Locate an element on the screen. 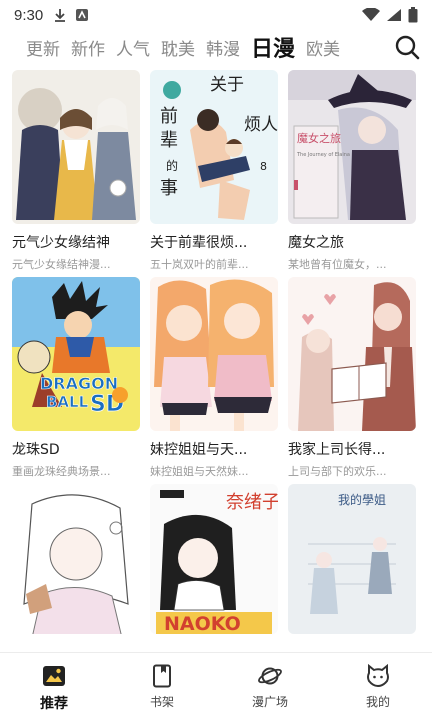  bookshelf-icon is located at coordinates (162, 676).